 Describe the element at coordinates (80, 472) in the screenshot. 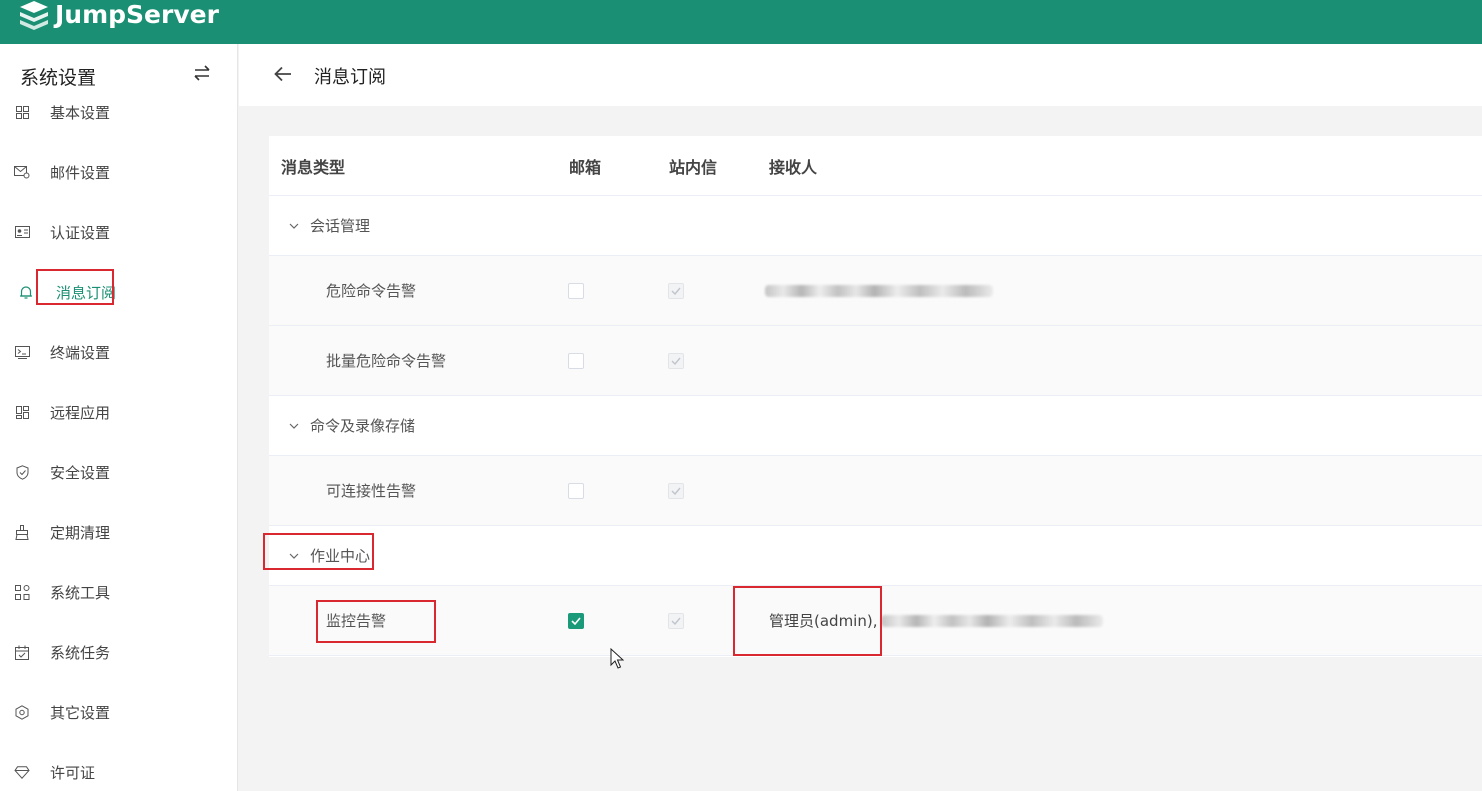

I see `sidebar-item-label: 安全设置` at that location.